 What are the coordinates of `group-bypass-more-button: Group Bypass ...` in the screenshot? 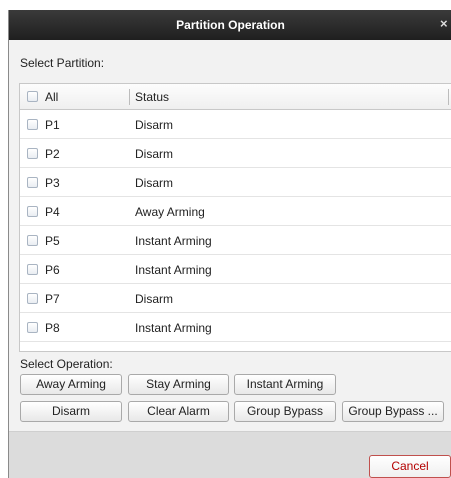 It's located at (393, 411).